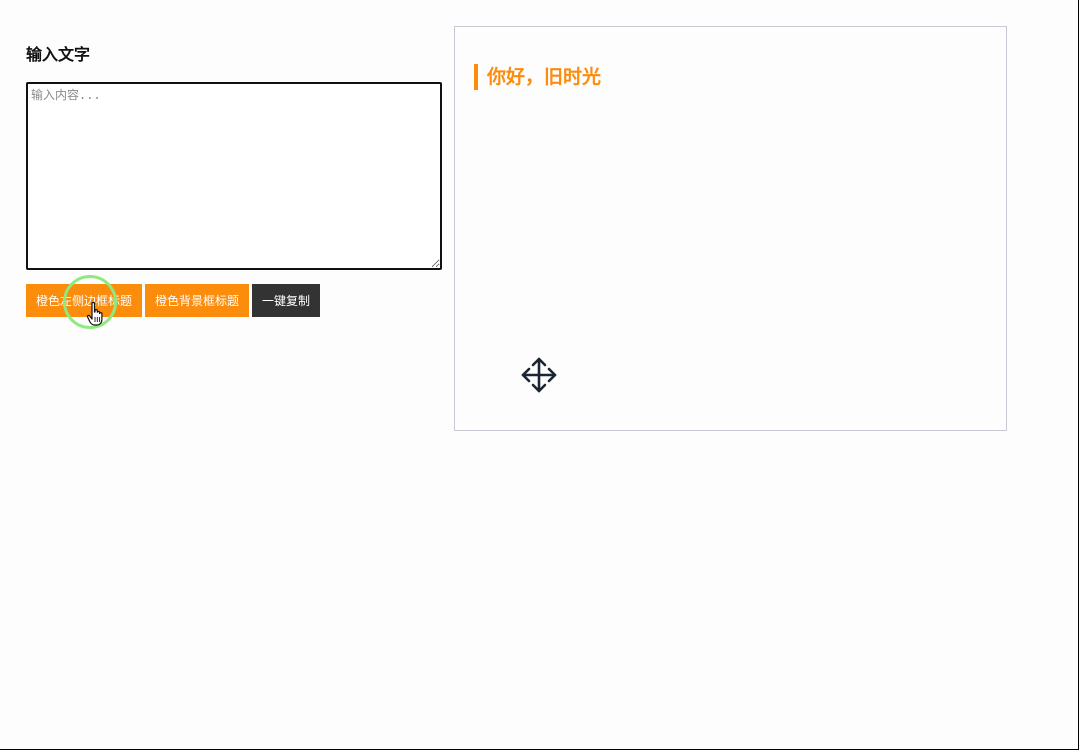  I want to click on copy-all-button: 一键复制, so click(286, 300).